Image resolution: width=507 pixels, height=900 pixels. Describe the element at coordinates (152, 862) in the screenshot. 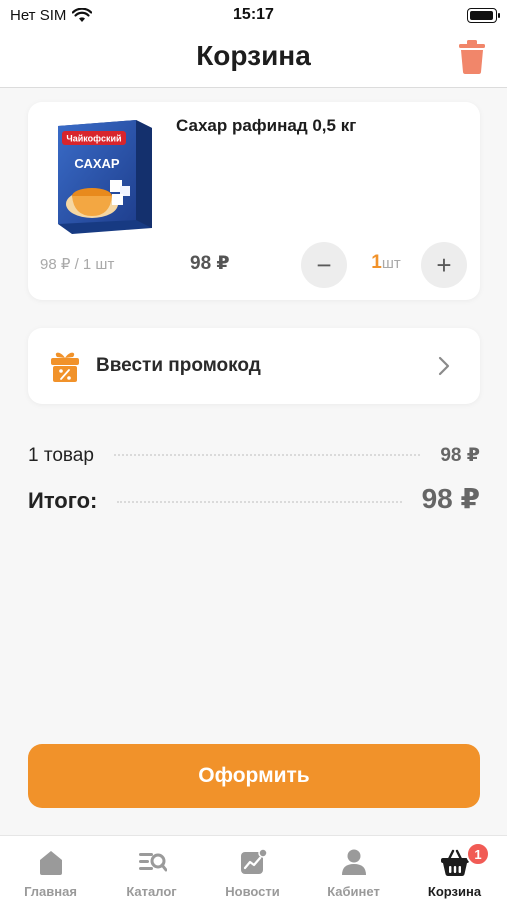

I see `catalog-icon` at that location.